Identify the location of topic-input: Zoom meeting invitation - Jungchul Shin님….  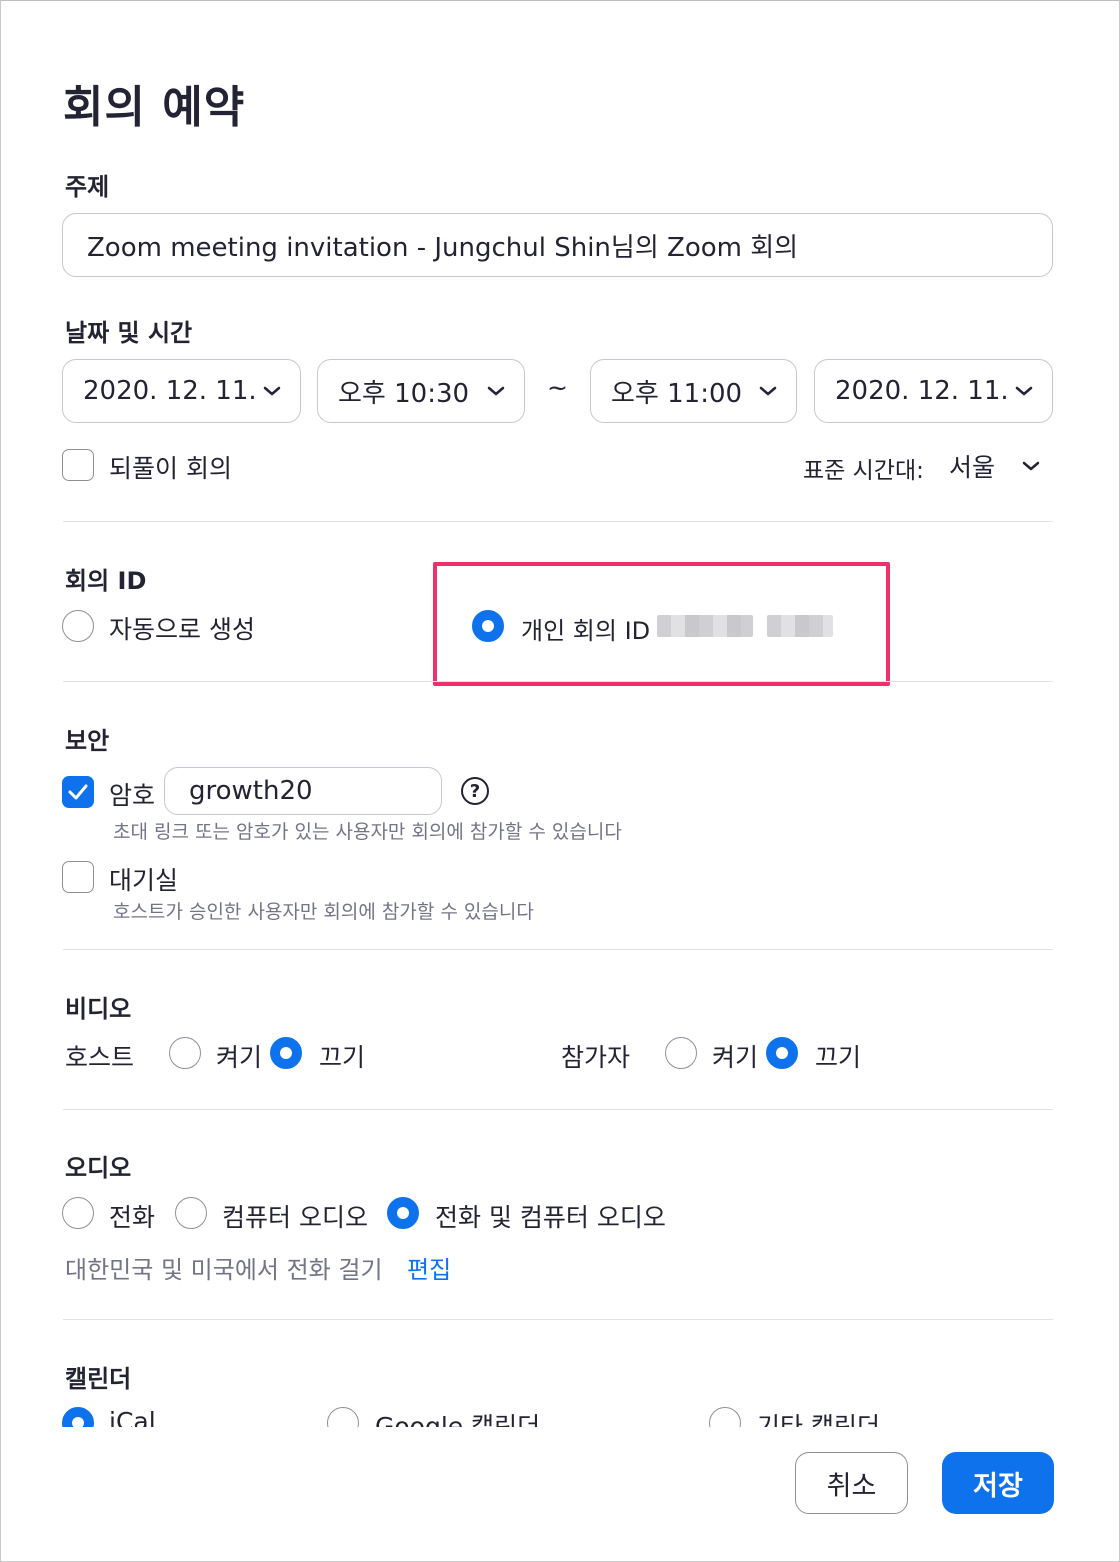
(557, 245).